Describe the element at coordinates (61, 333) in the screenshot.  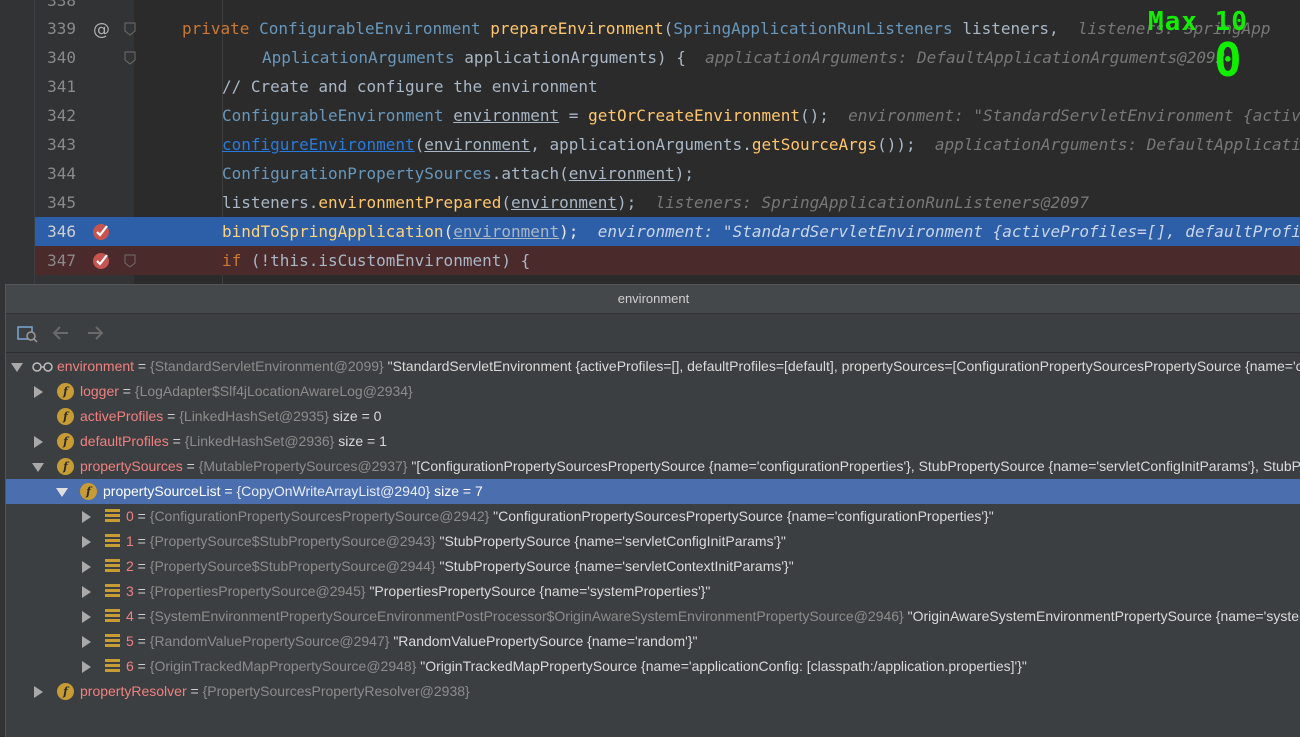
I see `back-arrow-icon` at that location.